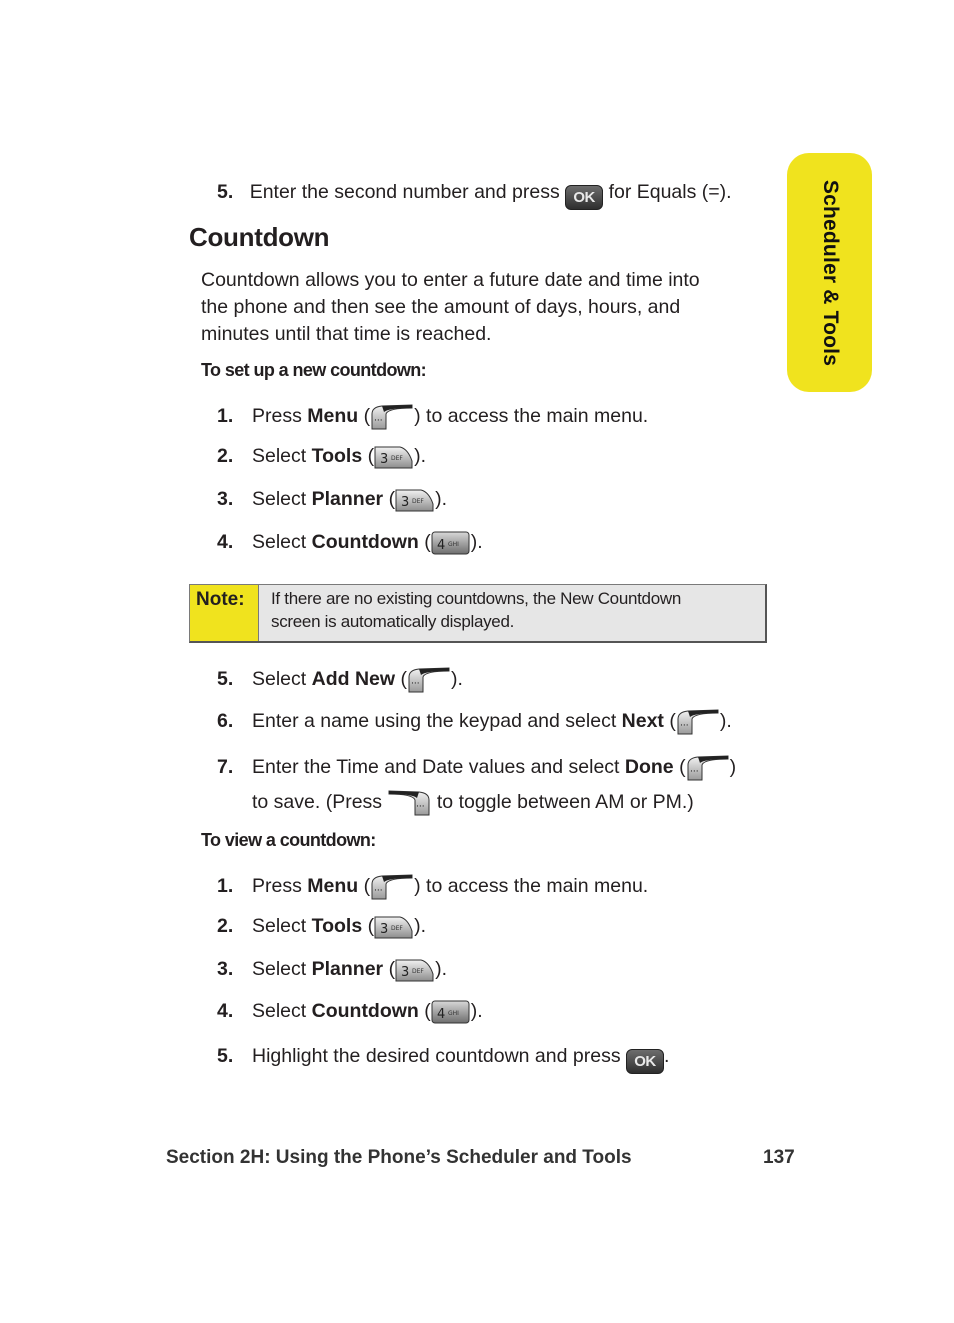 The width and height of the screenshot is (954, 1323). Describe the element at coordinates (393, 621) in the screenshot. I see `note-text-line: screen is automatically displayed.` at that location.